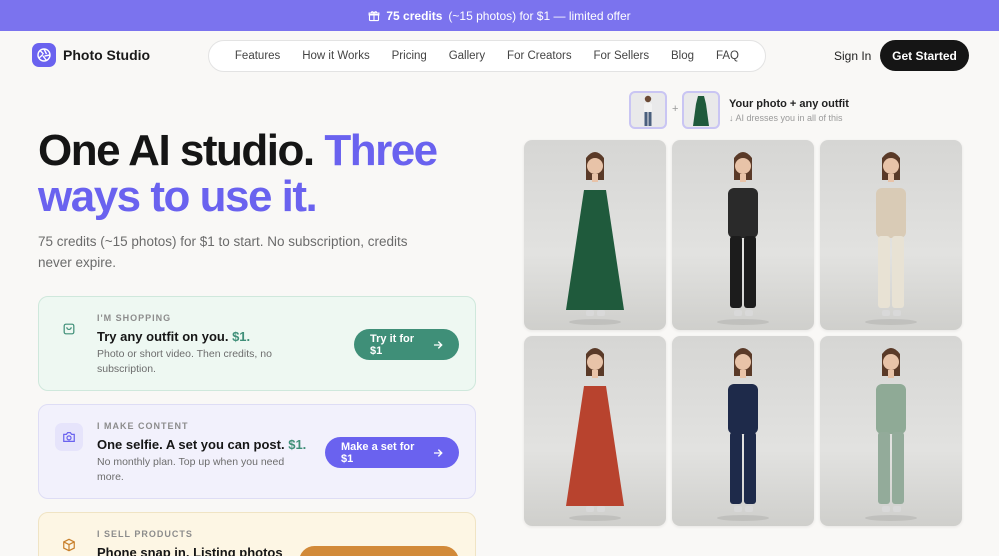 The image size is (999, 556). Describe the element at coordinates (44, 55) in the screenshot. I see `aperture-icon` at that location.